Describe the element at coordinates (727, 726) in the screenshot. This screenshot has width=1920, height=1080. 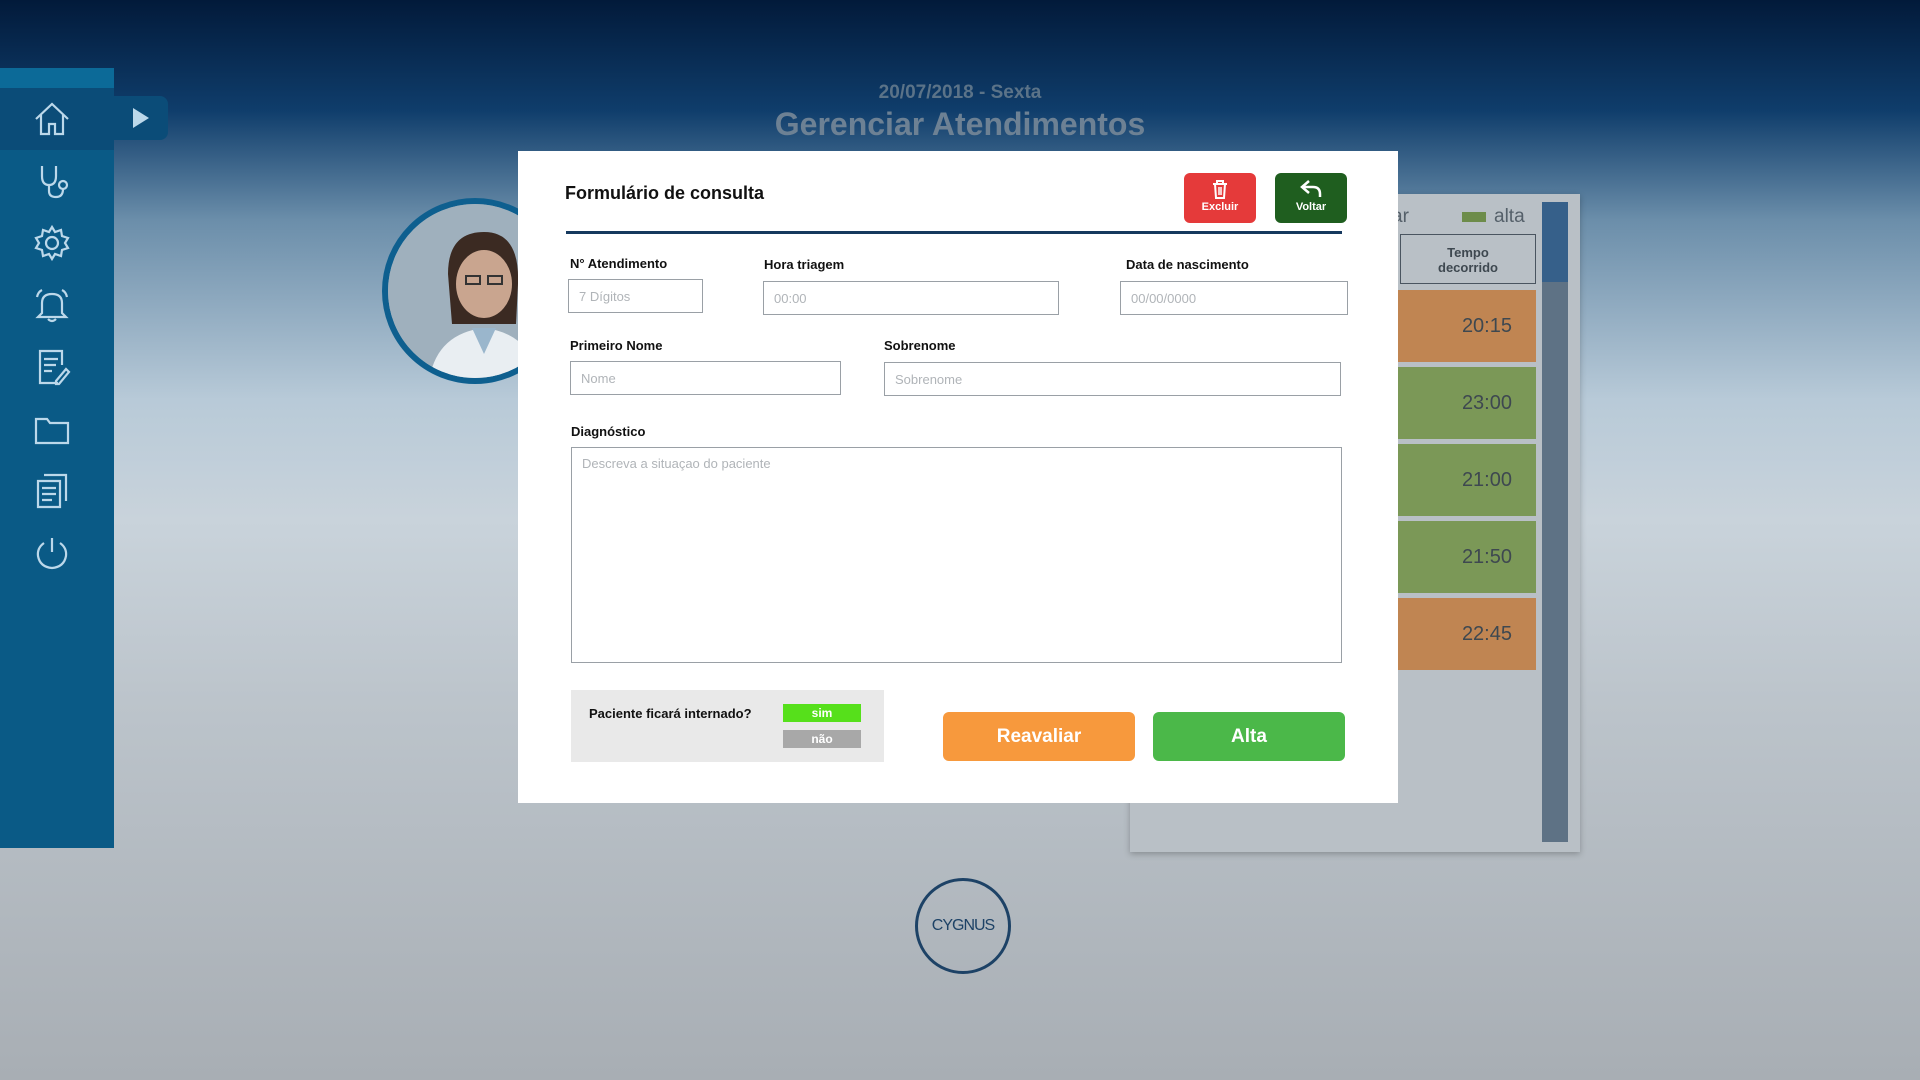
I see `internacao-box: Paciente ficará internado? sim não` at that location.